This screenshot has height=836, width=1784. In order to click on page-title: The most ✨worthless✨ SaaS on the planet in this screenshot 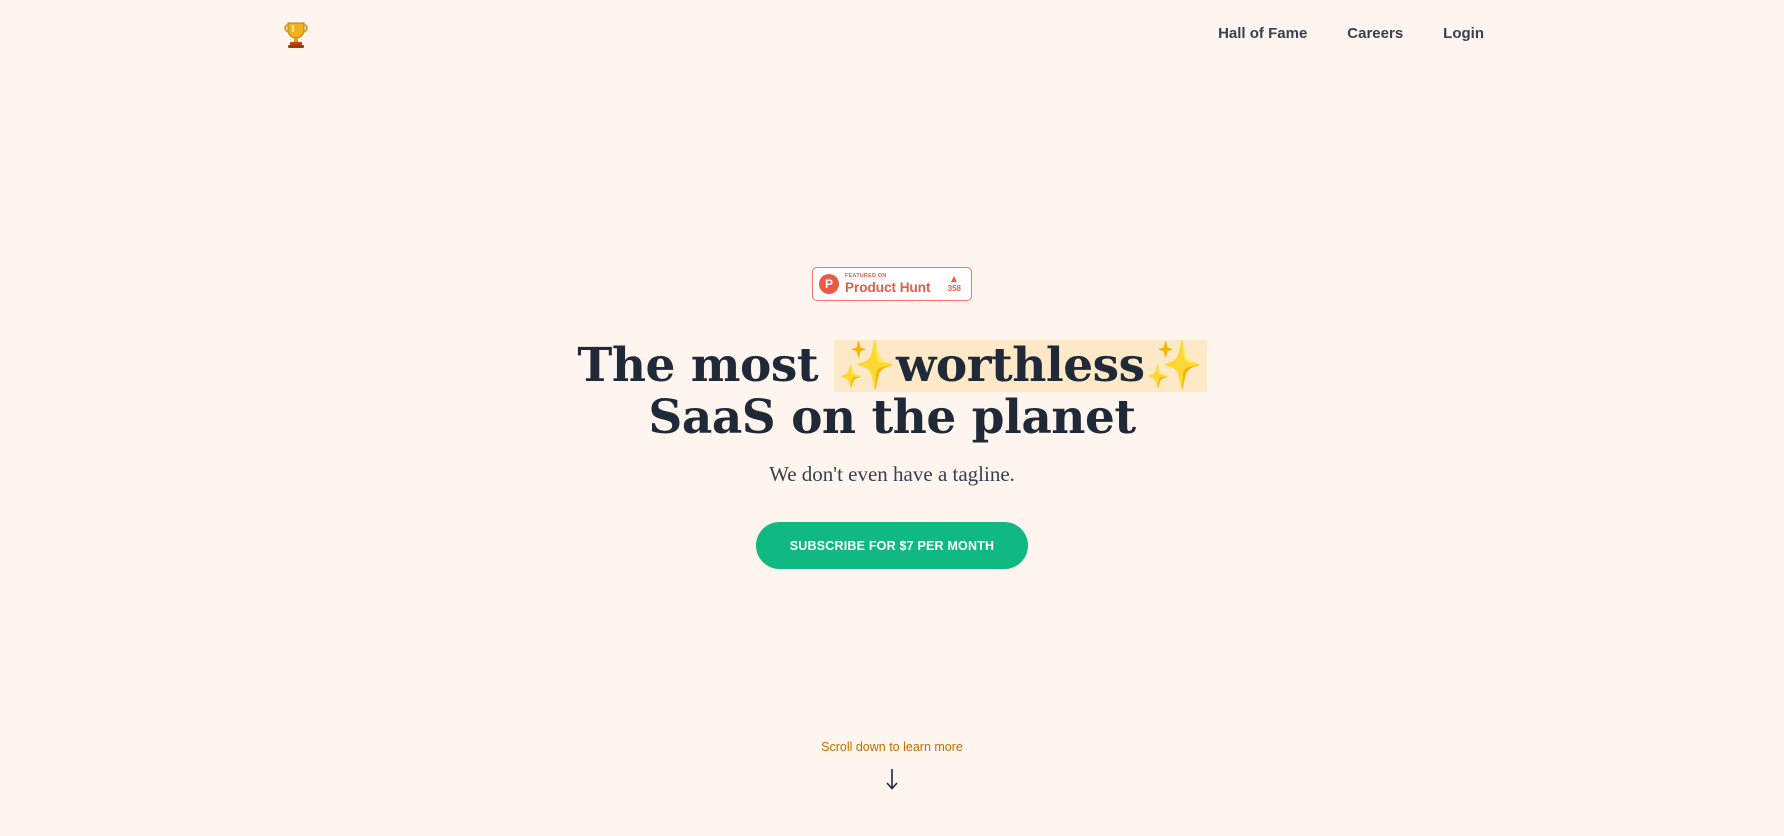, I will do `click(892, 391)`.